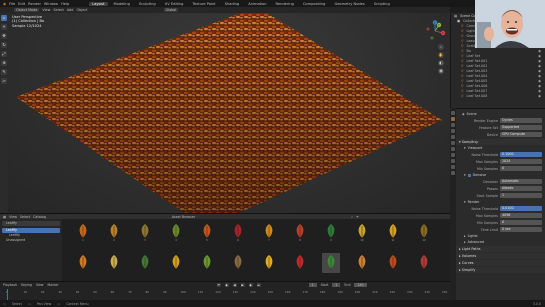  I want to click on material-tab-icon, so click(453, 173).